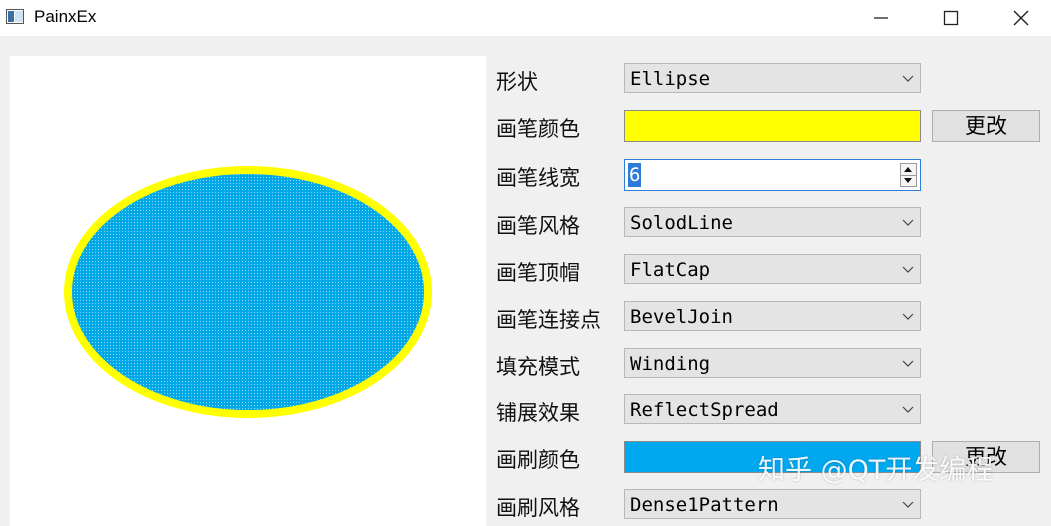  I want to click on pen-style-label: 画笔风格, so click(538, 226).